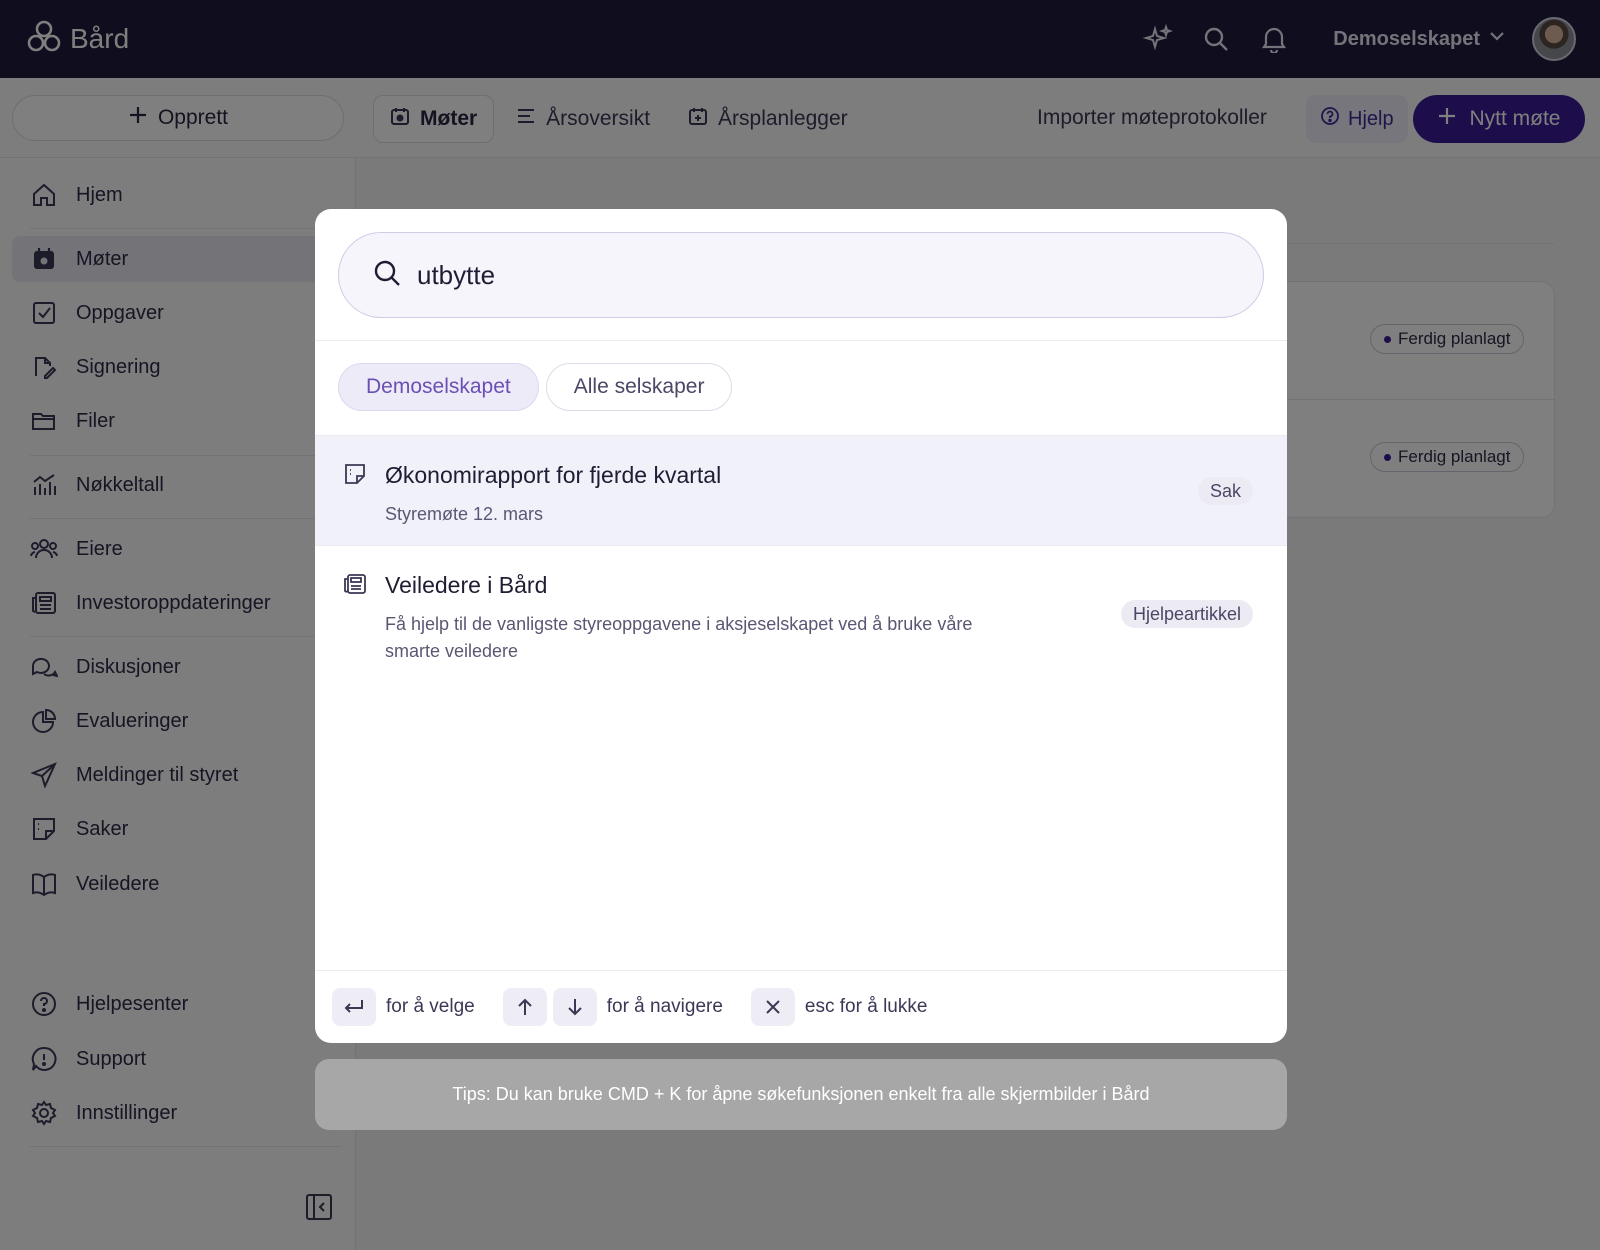 Image resolution: width=1600 pixels, height=1250 pixels. What do you see at coordinates (1225, 491) in the screenshot?
I see `result-type-badge: Sak` at bounding box center [1225, 491].